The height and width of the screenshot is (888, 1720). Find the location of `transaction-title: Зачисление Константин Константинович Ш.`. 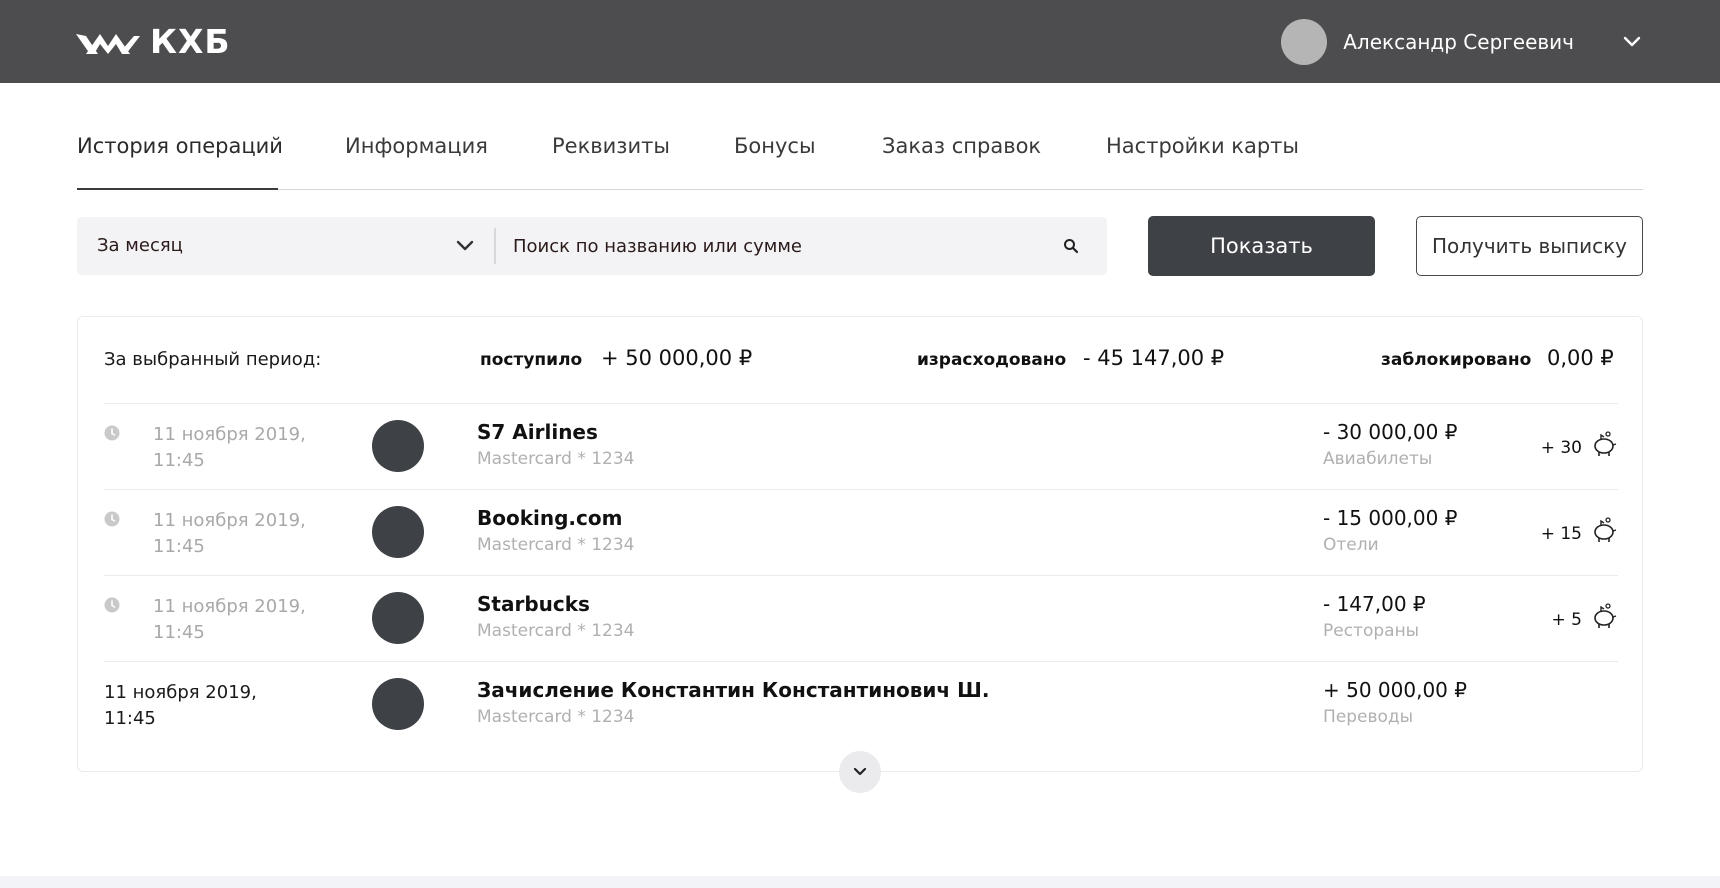

transaction-title: Зачисление Константин Константинович Ш. is located at coordinates (733, 690).